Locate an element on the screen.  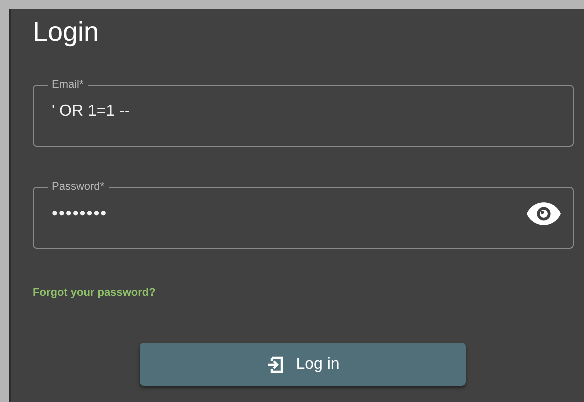
login-title: Login is located at coordinates (66, 32).